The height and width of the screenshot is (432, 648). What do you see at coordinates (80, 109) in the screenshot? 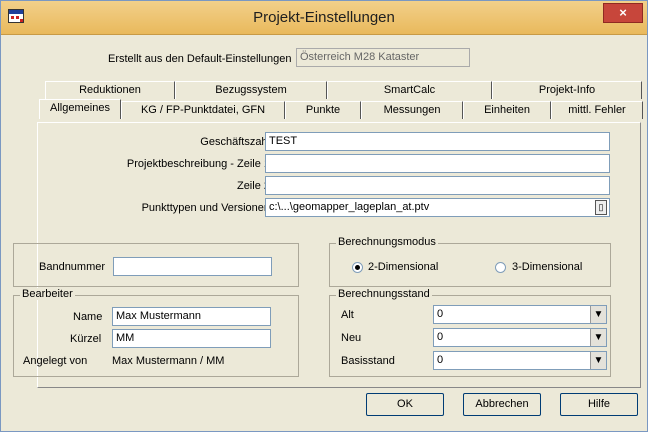
I see `tab-allgemeines: Allgemeines` at bounding box center [80, 109].